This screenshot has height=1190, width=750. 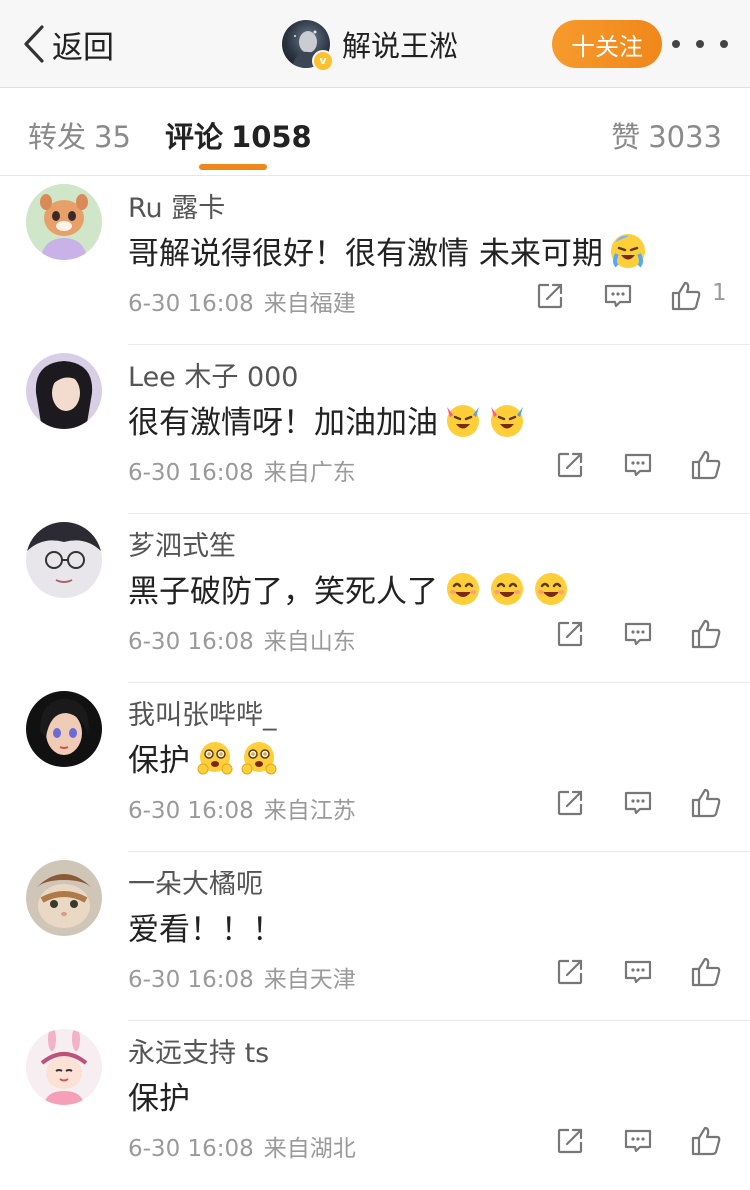 I want to click on tab-like: 赞 3033, so click(x=666, y=135).